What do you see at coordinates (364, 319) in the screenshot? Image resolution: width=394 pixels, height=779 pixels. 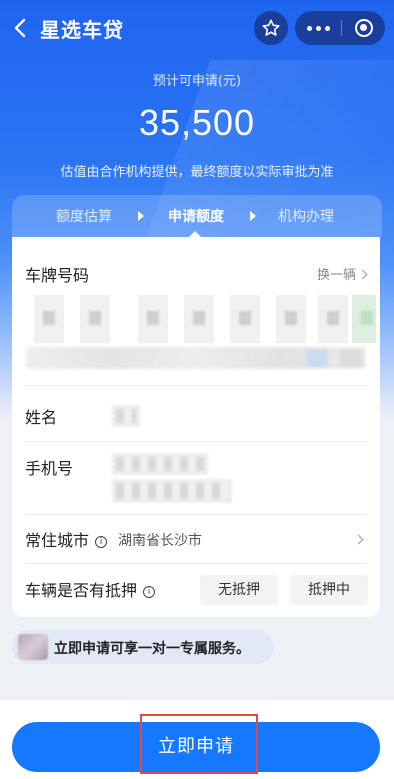 I see `plate-new-energy-cell` at bounding box center [364, 319].